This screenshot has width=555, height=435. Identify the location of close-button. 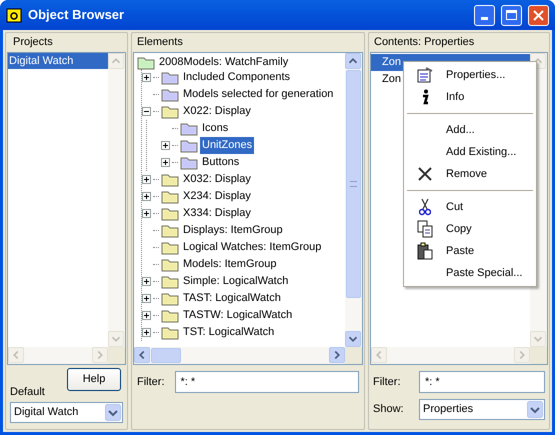
(538, 15).